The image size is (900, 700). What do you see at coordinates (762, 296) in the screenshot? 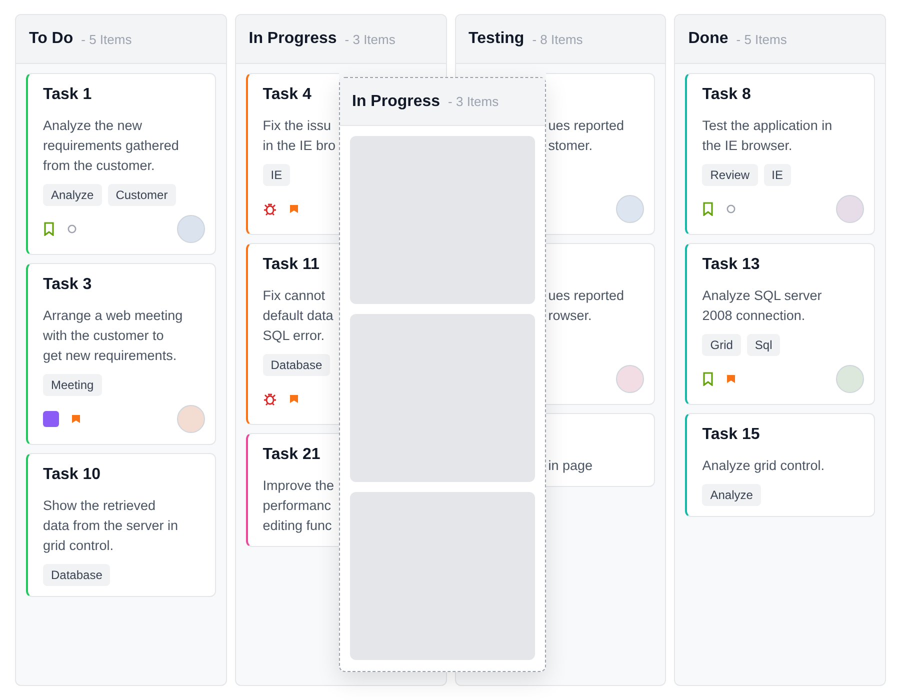
I see `card-description: Analyze SQL server` at bounding box center [762, 296].